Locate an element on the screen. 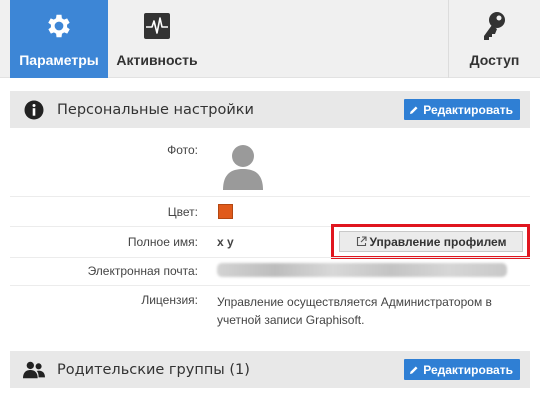 The image size is (540, 404). info-icon is located at coordinates (34, 110).